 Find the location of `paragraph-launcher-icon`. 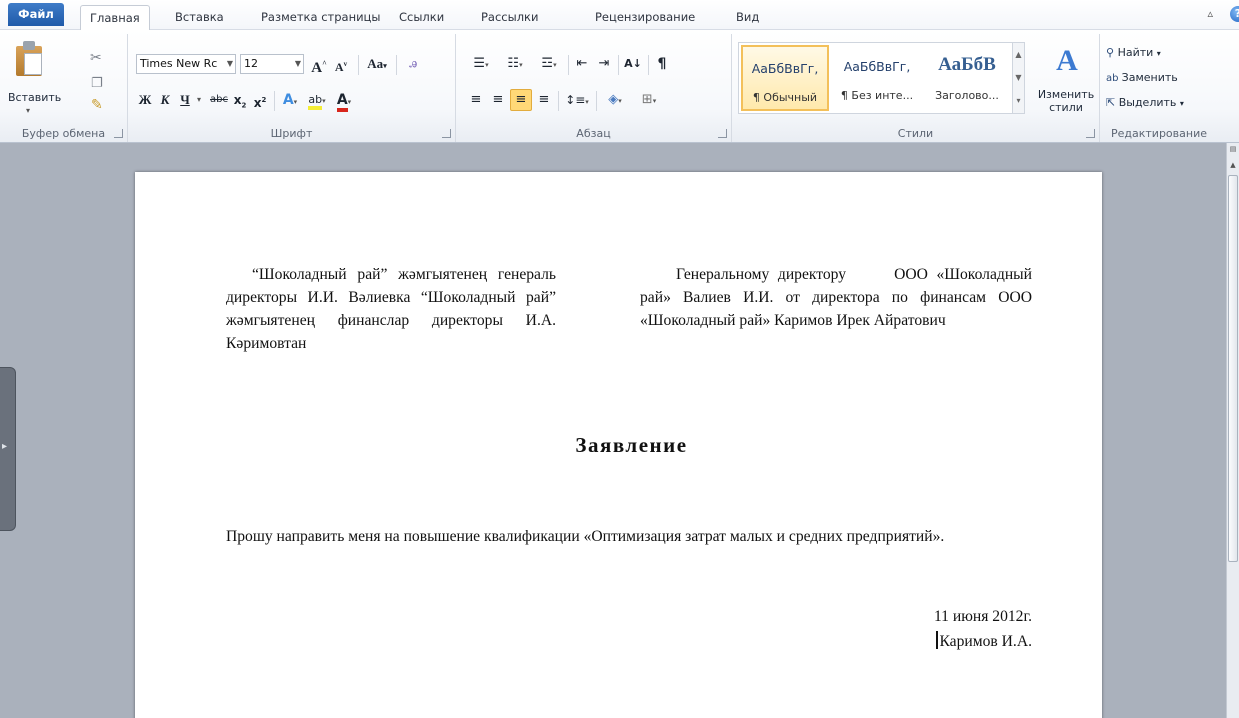

paragraph-launcher-icon is located at coordinates (722, 133).